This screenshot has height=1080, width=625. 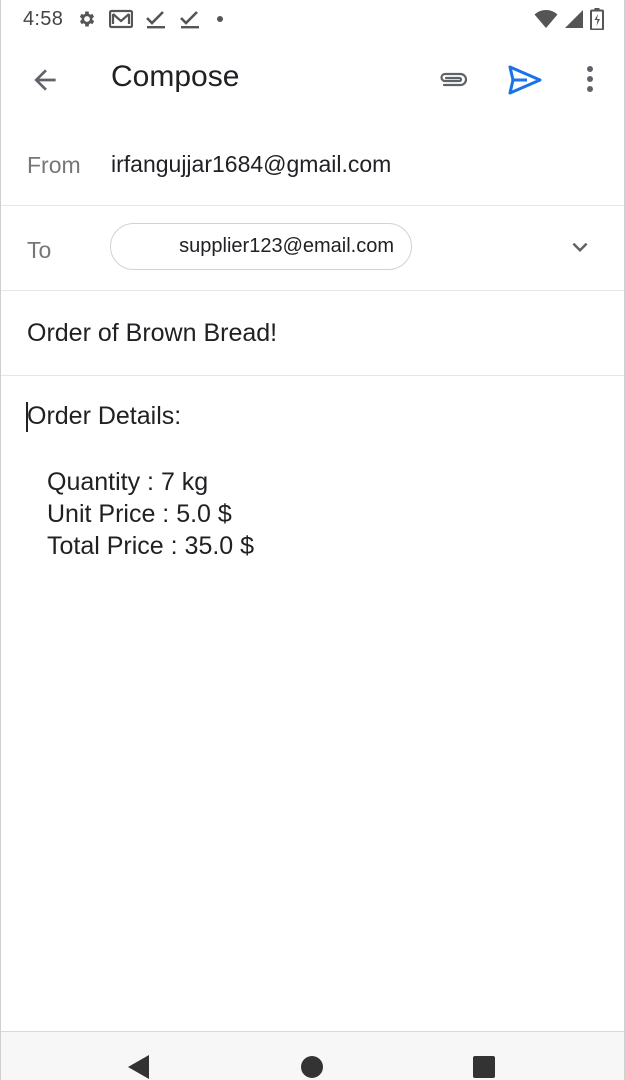 I want to click on battery-icon, so click(x=597, y=19).